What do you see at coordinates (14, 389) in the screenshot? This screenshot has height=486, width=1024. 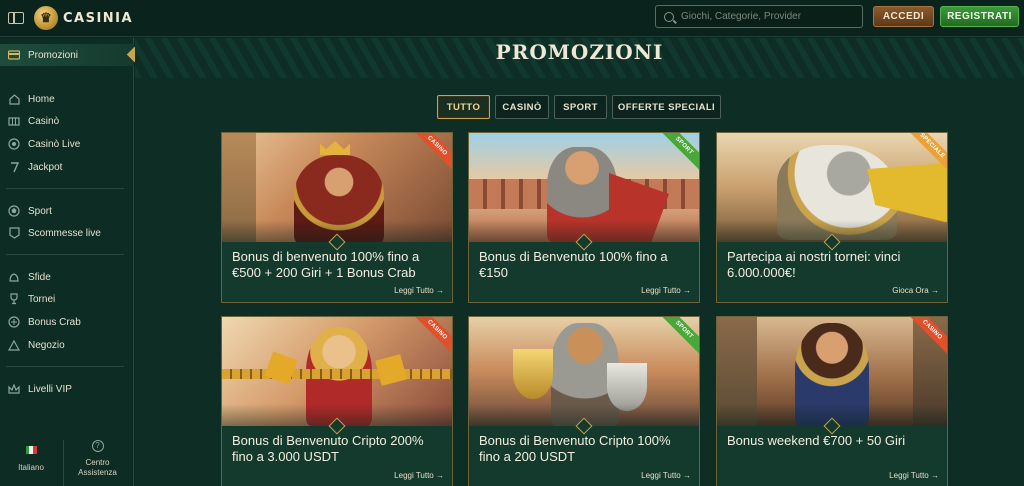 I see `vip-icon` at bounding box center [14, 389].